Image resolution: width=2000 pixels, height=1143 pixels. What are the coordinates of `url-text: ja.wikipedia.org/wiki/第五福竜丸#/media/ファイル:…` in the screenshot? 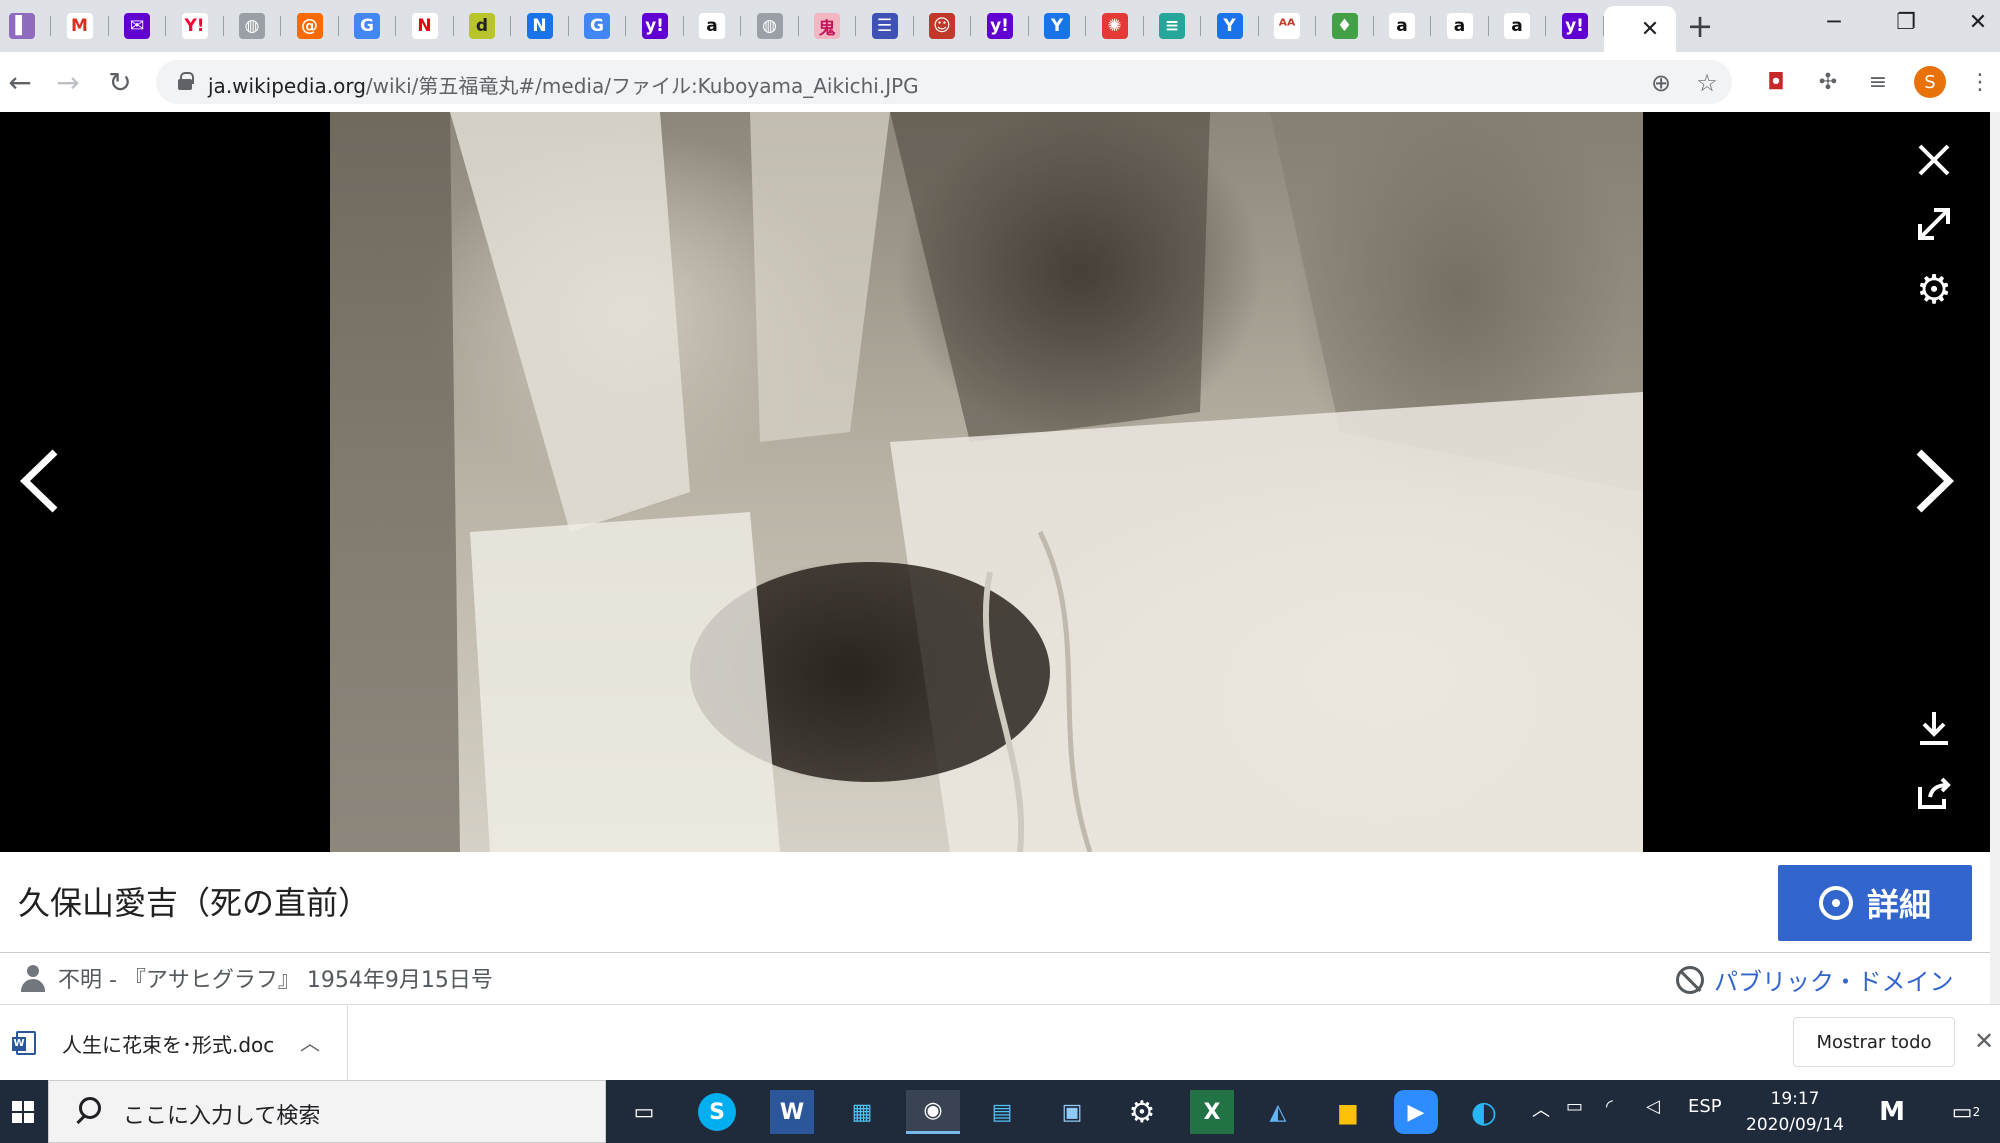 It's located at (563, 84).